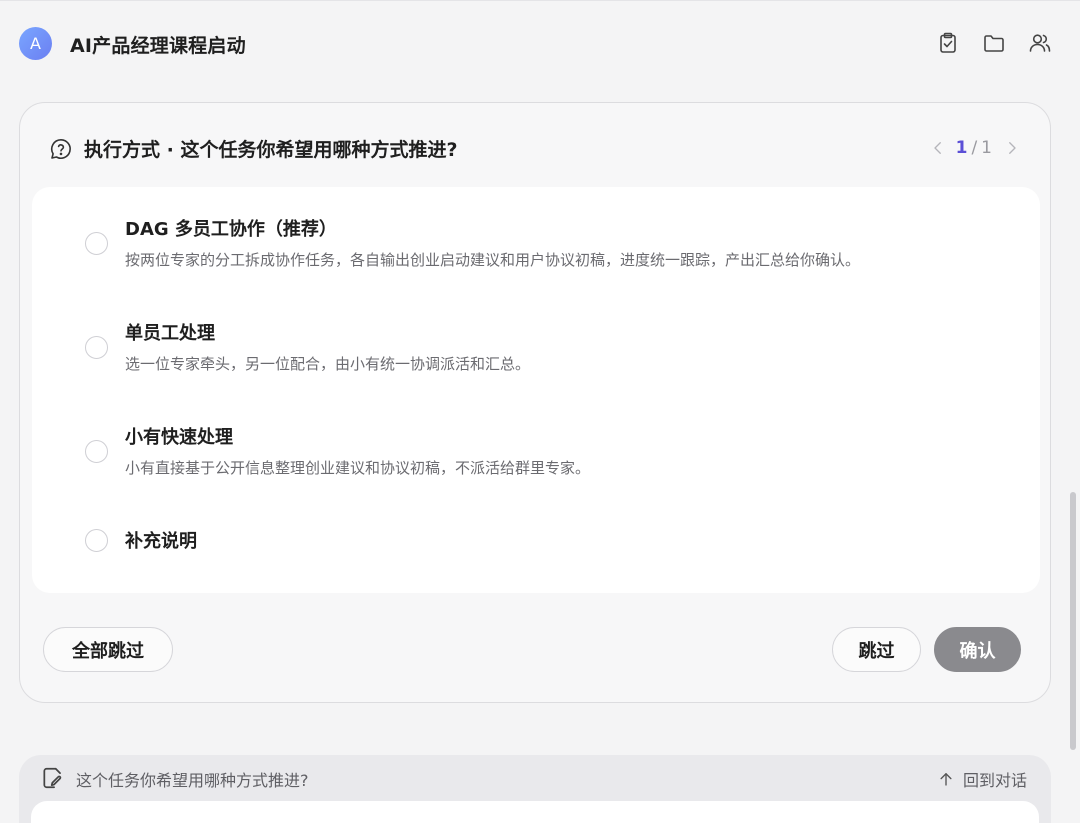 The height and width of the screenshot is (823, 1080). Describe the element at coordinates (1012, 148) in the screenshot. I see `chevron-right-icon` at that location.